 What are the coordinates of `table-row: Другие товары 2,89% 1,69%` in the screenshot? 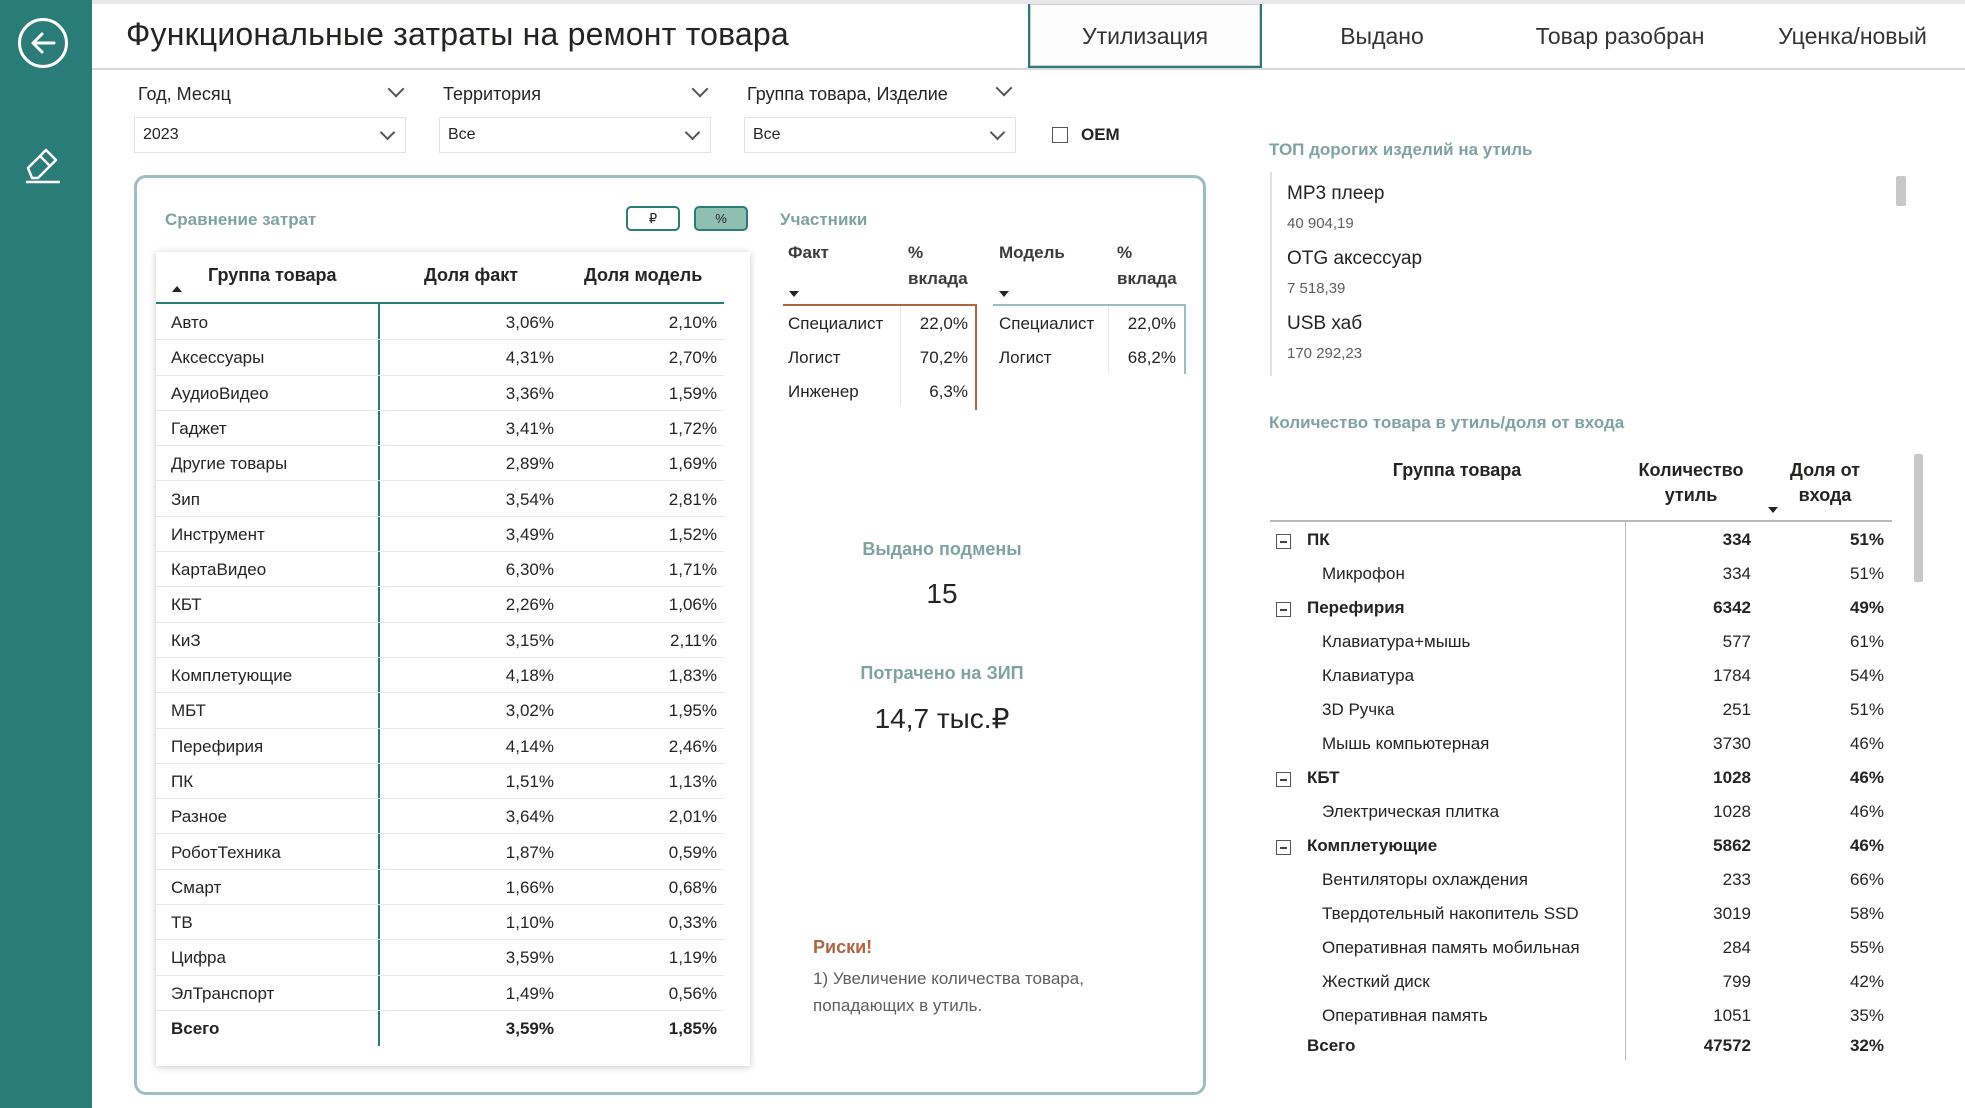 It's located at (453, 464).